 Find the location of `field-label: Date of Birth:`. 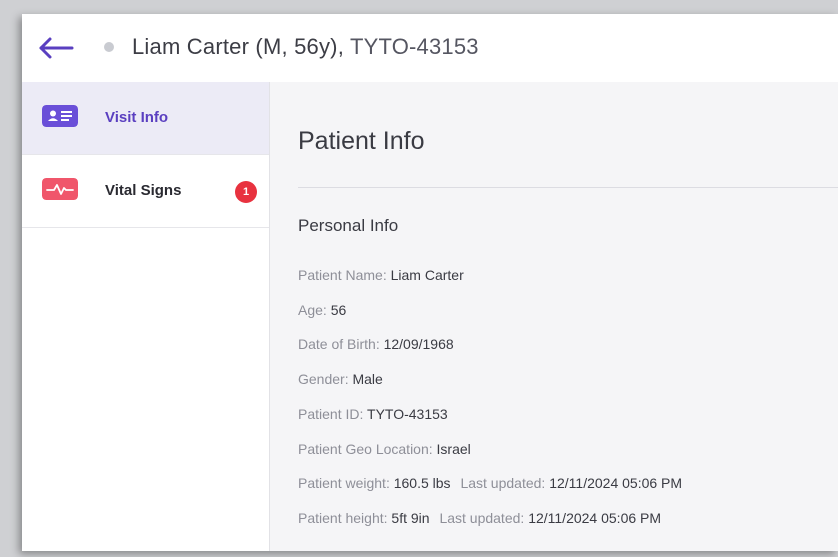

field-label: Date of Birth: is located at coordinates (339, 344).